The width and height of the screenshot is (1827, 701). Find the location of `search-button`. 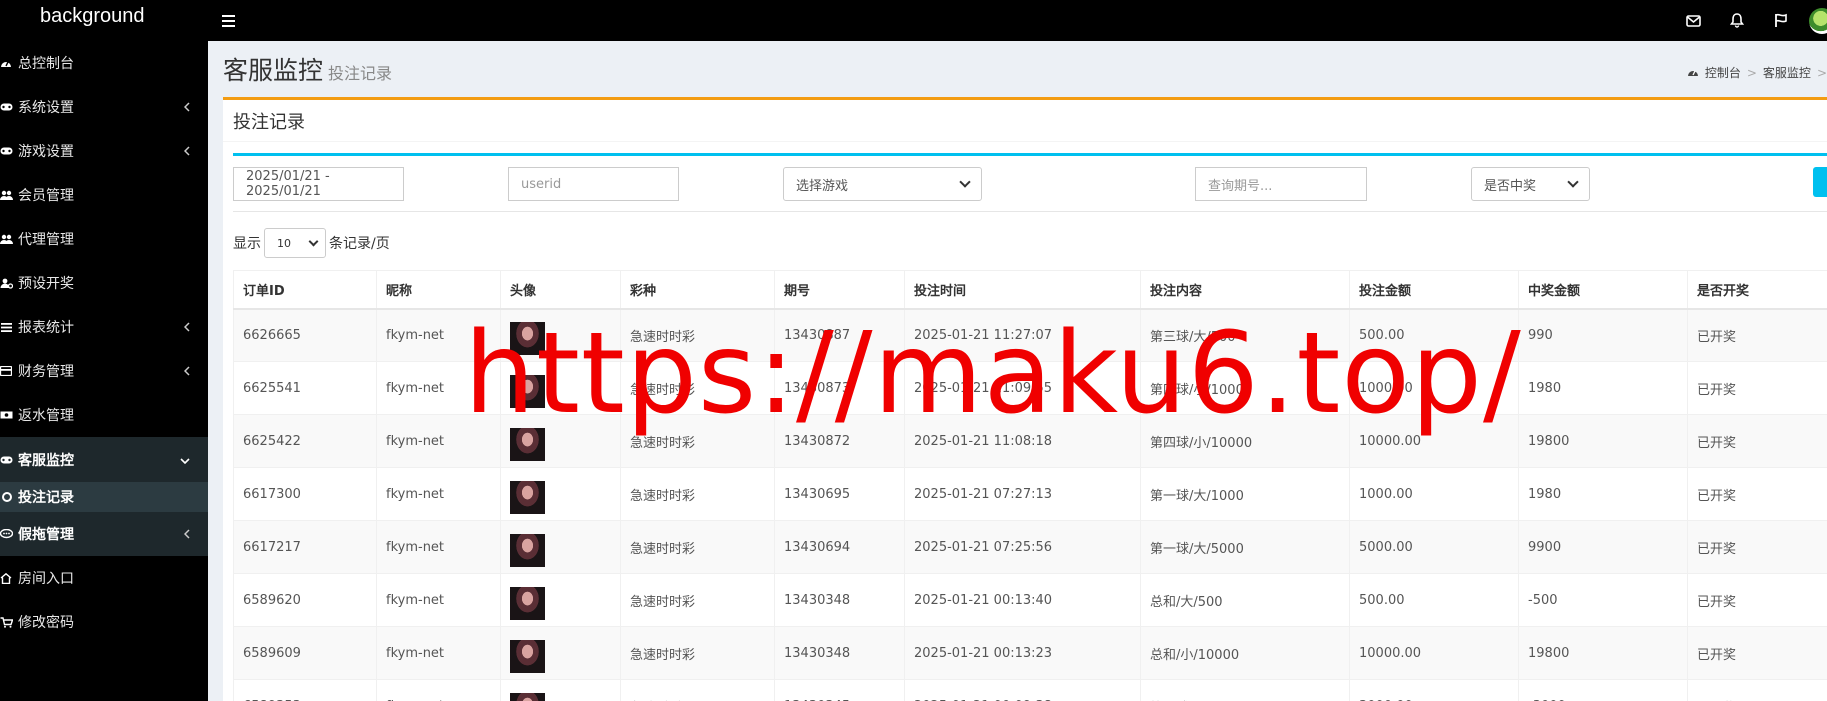

search-button is located at coordinates (1820, 182).